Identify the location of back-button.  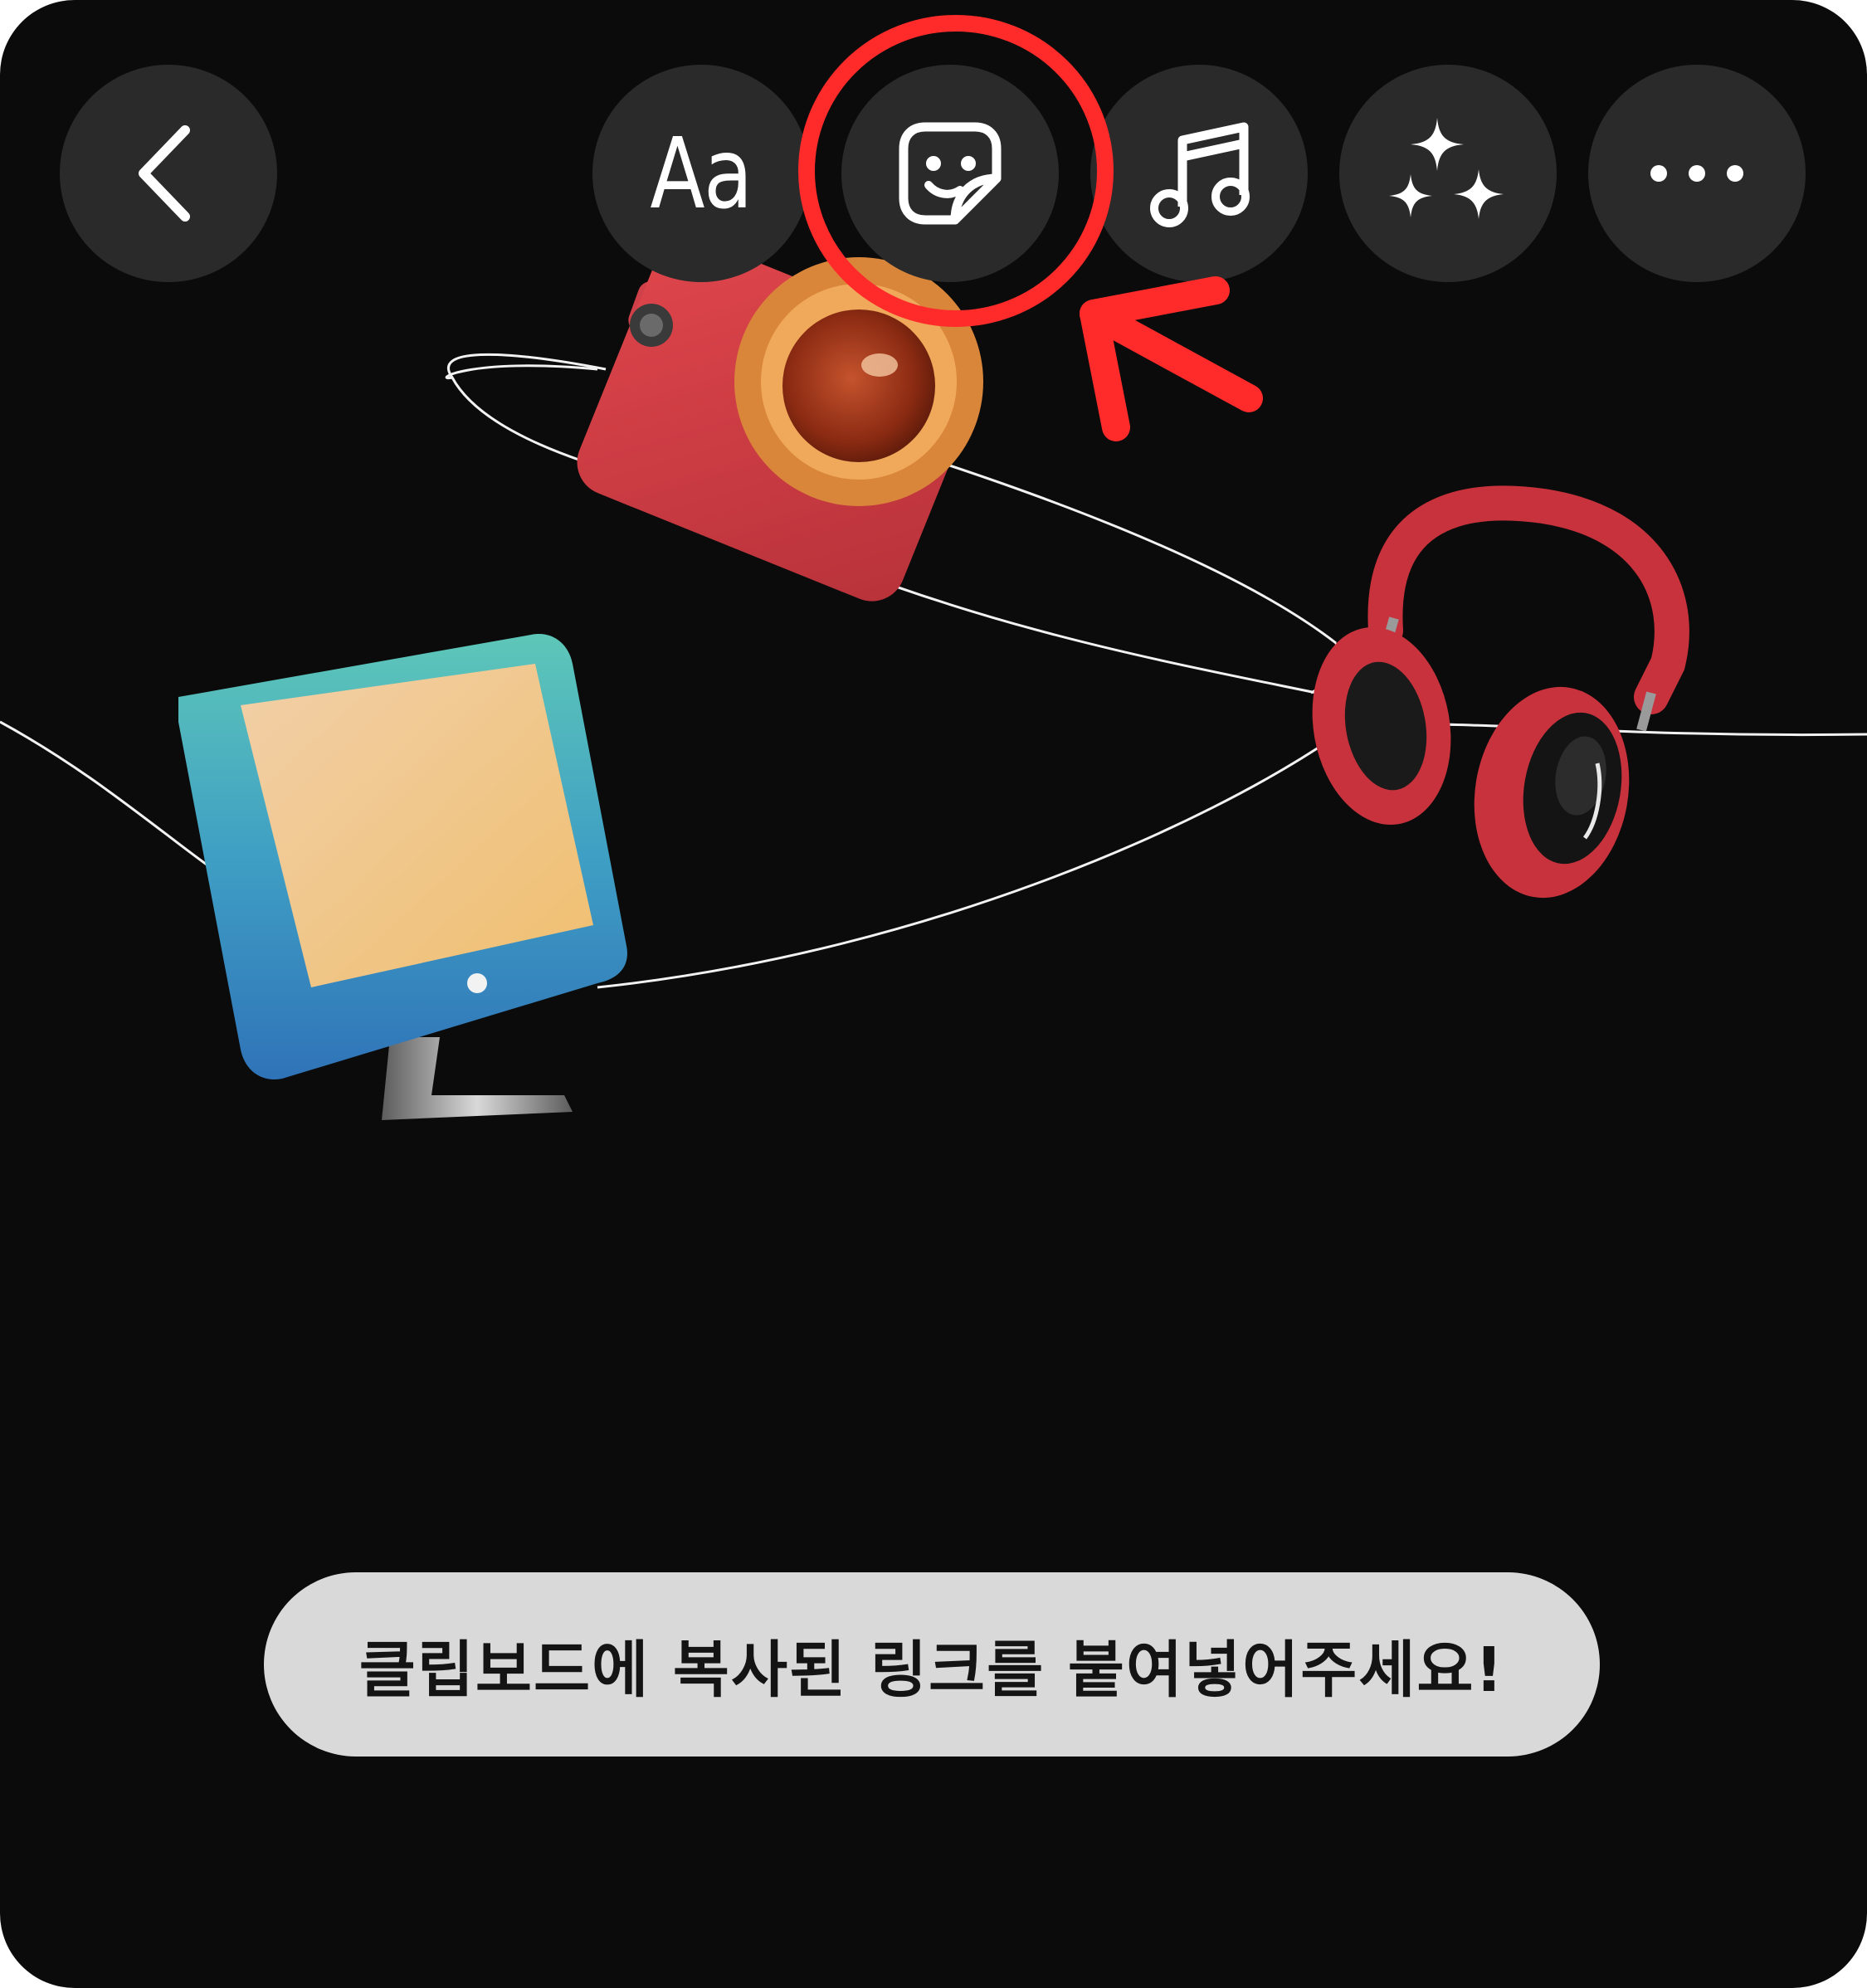
(168, 173).